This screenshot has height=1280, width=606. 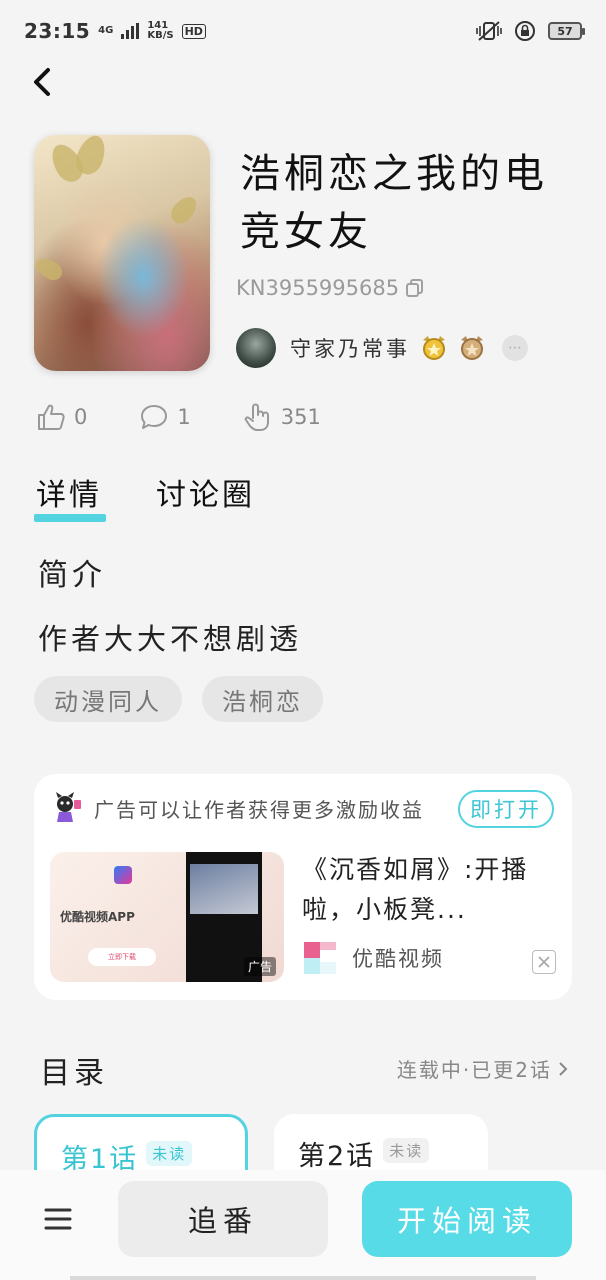 What do you see at coordinates (72, 575) in the screenshot?
I see `description-heading: 简介` at bounding box center [72, 575].